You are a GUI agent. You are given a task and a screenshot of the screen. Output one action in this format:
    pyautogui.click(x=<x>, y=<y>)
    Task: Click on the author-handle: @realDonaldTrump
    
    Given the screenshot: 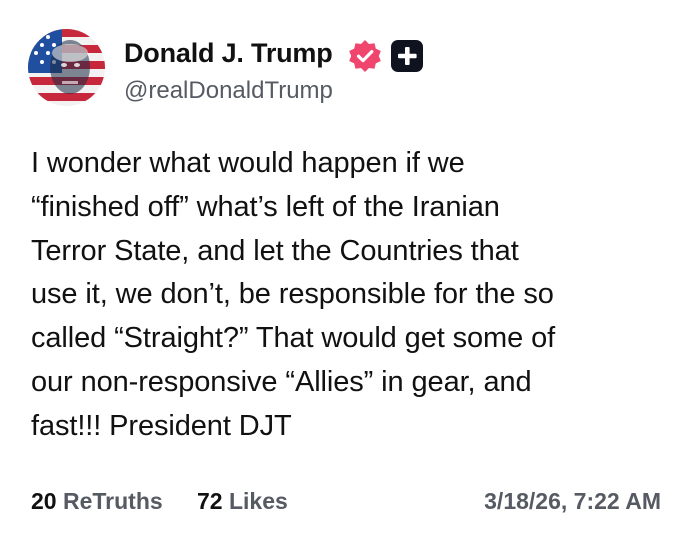 What is the action you would take?
    pyautogui.click(x=228, y=91)
    